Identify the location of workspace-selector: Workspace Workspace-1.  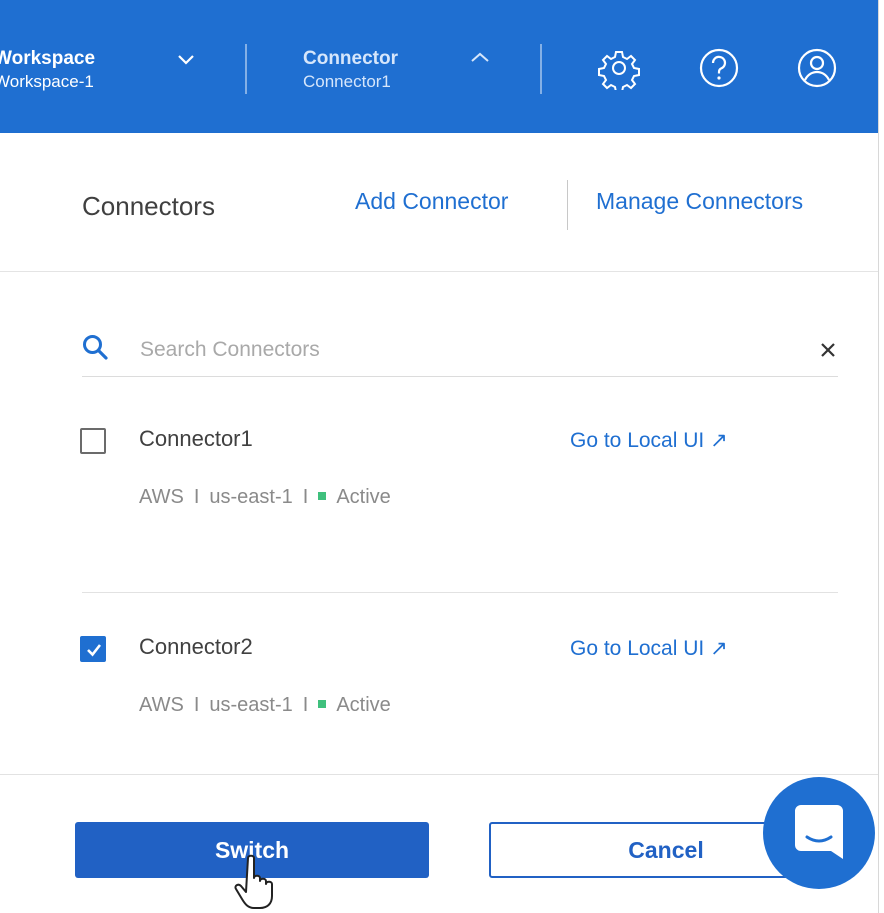
(47, 70).